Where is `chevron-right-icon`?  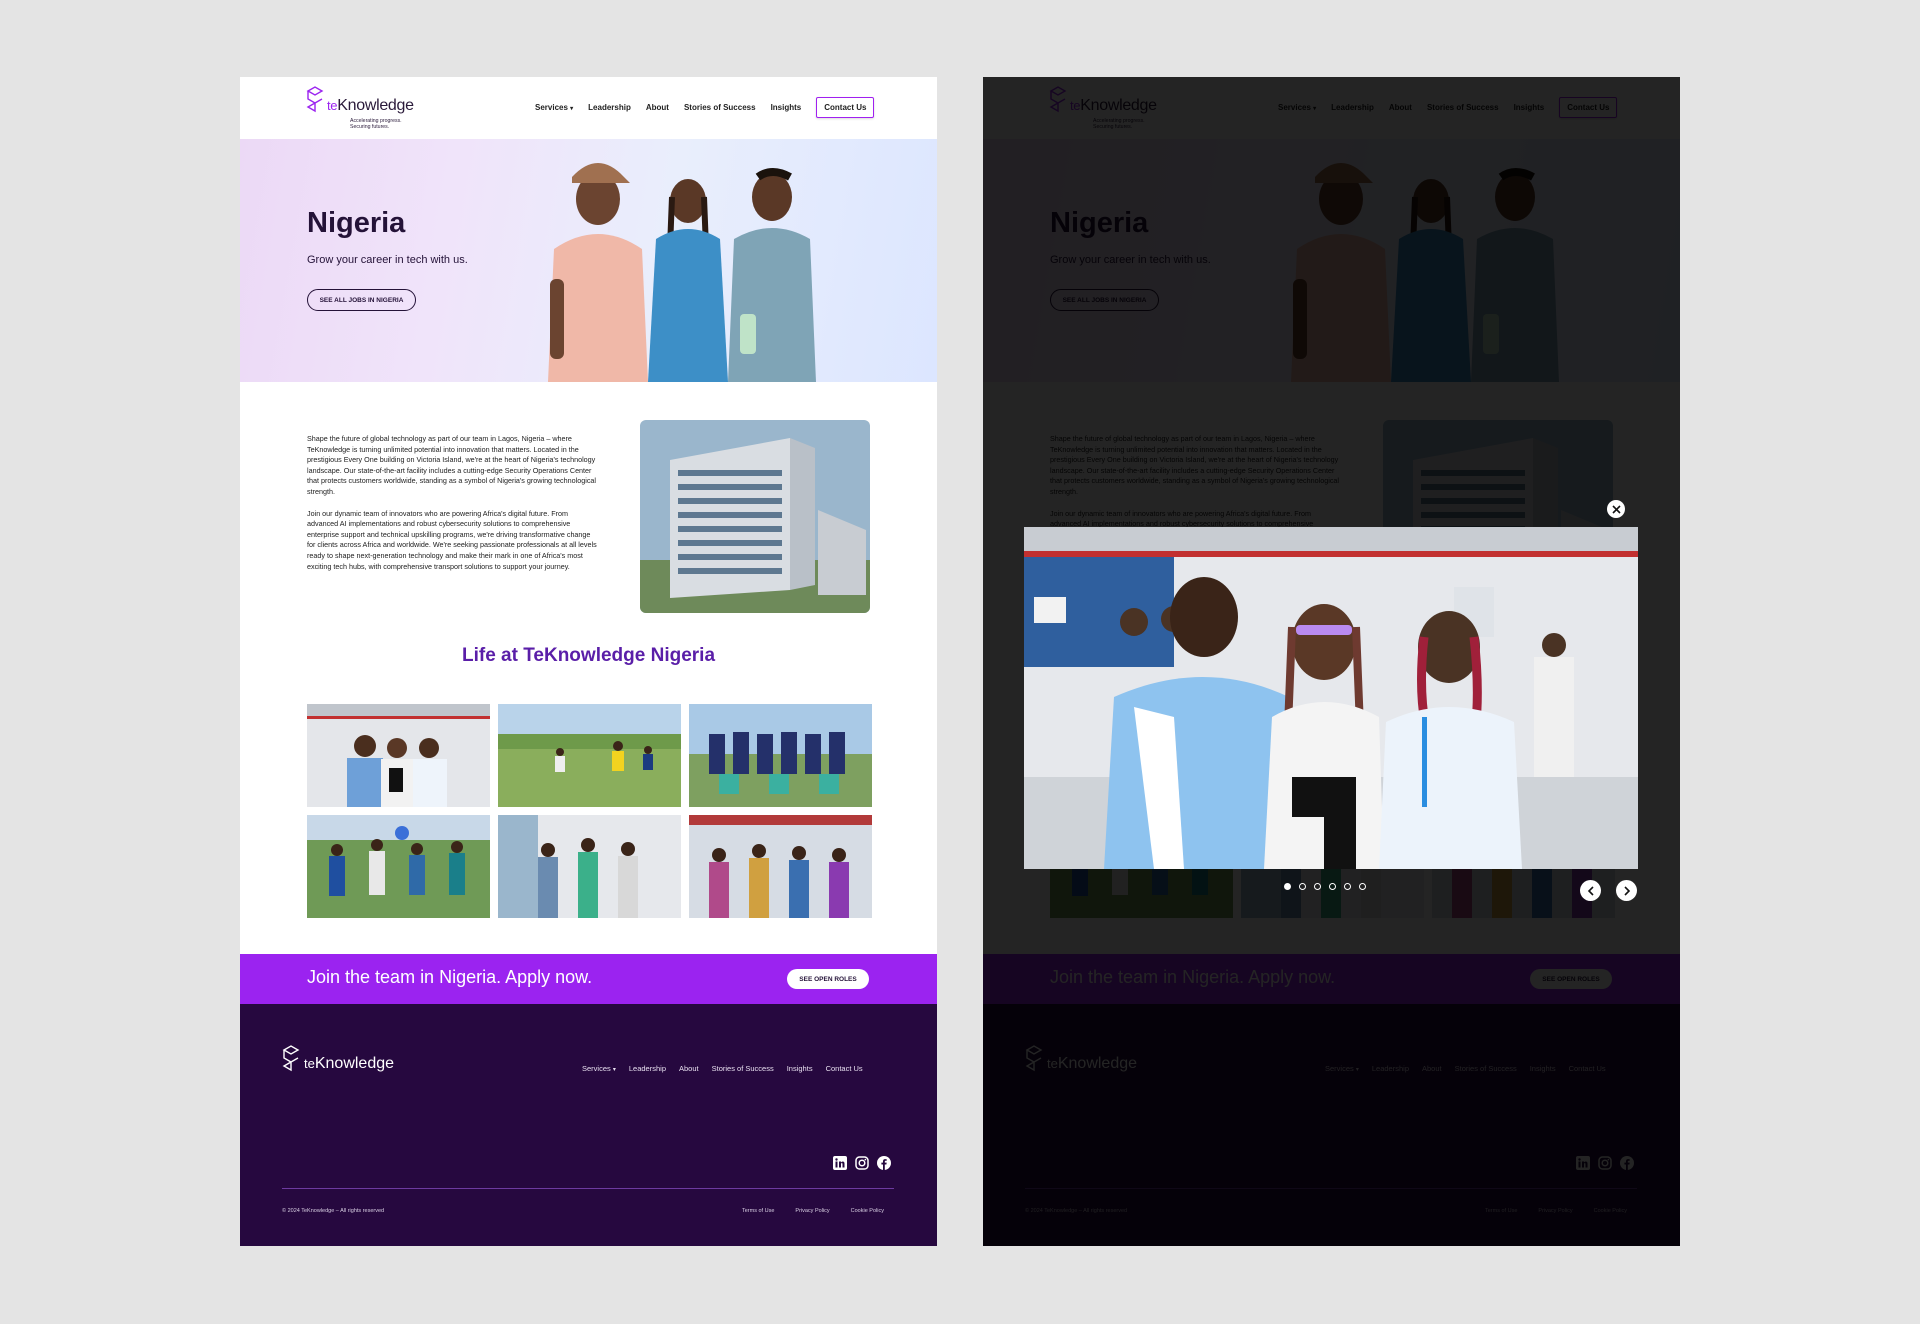
chevron-right-icon is located at coordinates (1626, 890).